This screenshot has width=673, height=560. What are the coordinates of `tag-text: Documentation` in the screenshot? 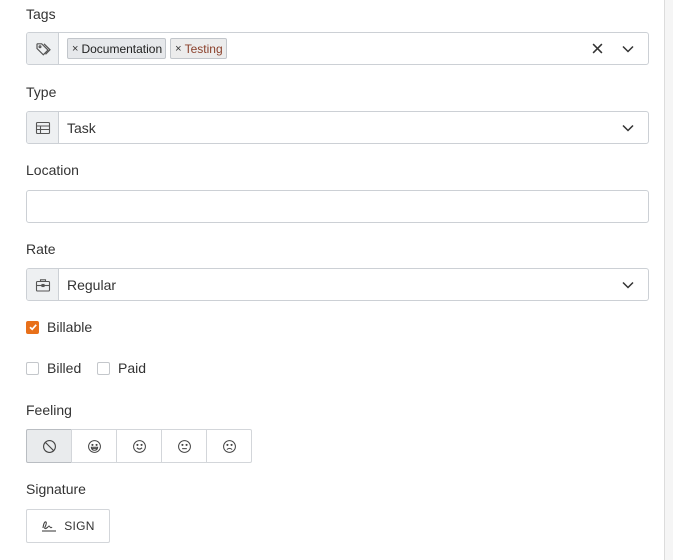 It's located at (122, 48).